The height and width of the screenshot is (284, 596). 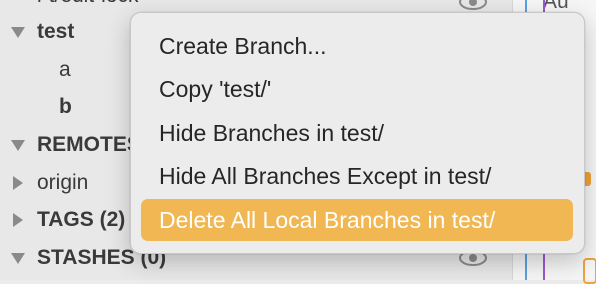 I want to click on sidebar-item-label: origin, so click(x=63, y=182).